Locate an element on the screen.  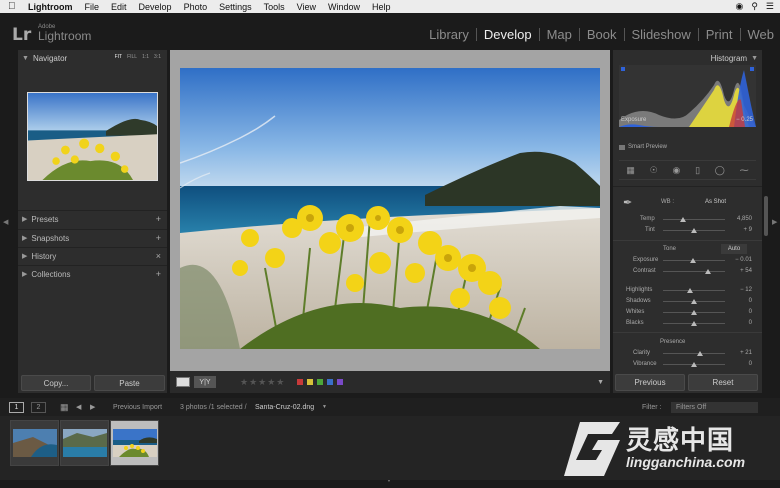
filmstrip-filename: Santa-Cruz-02.dng is located at coordinates (284, 407).